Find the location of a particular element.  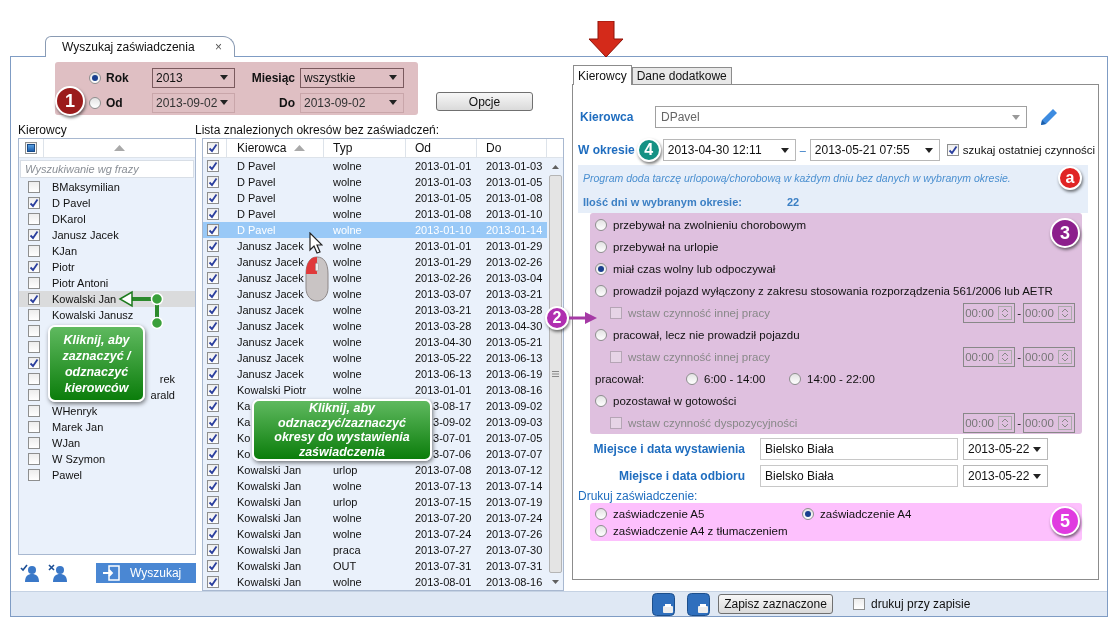

table-cell: 2013-07-14 is located at coordinates (514, 486).